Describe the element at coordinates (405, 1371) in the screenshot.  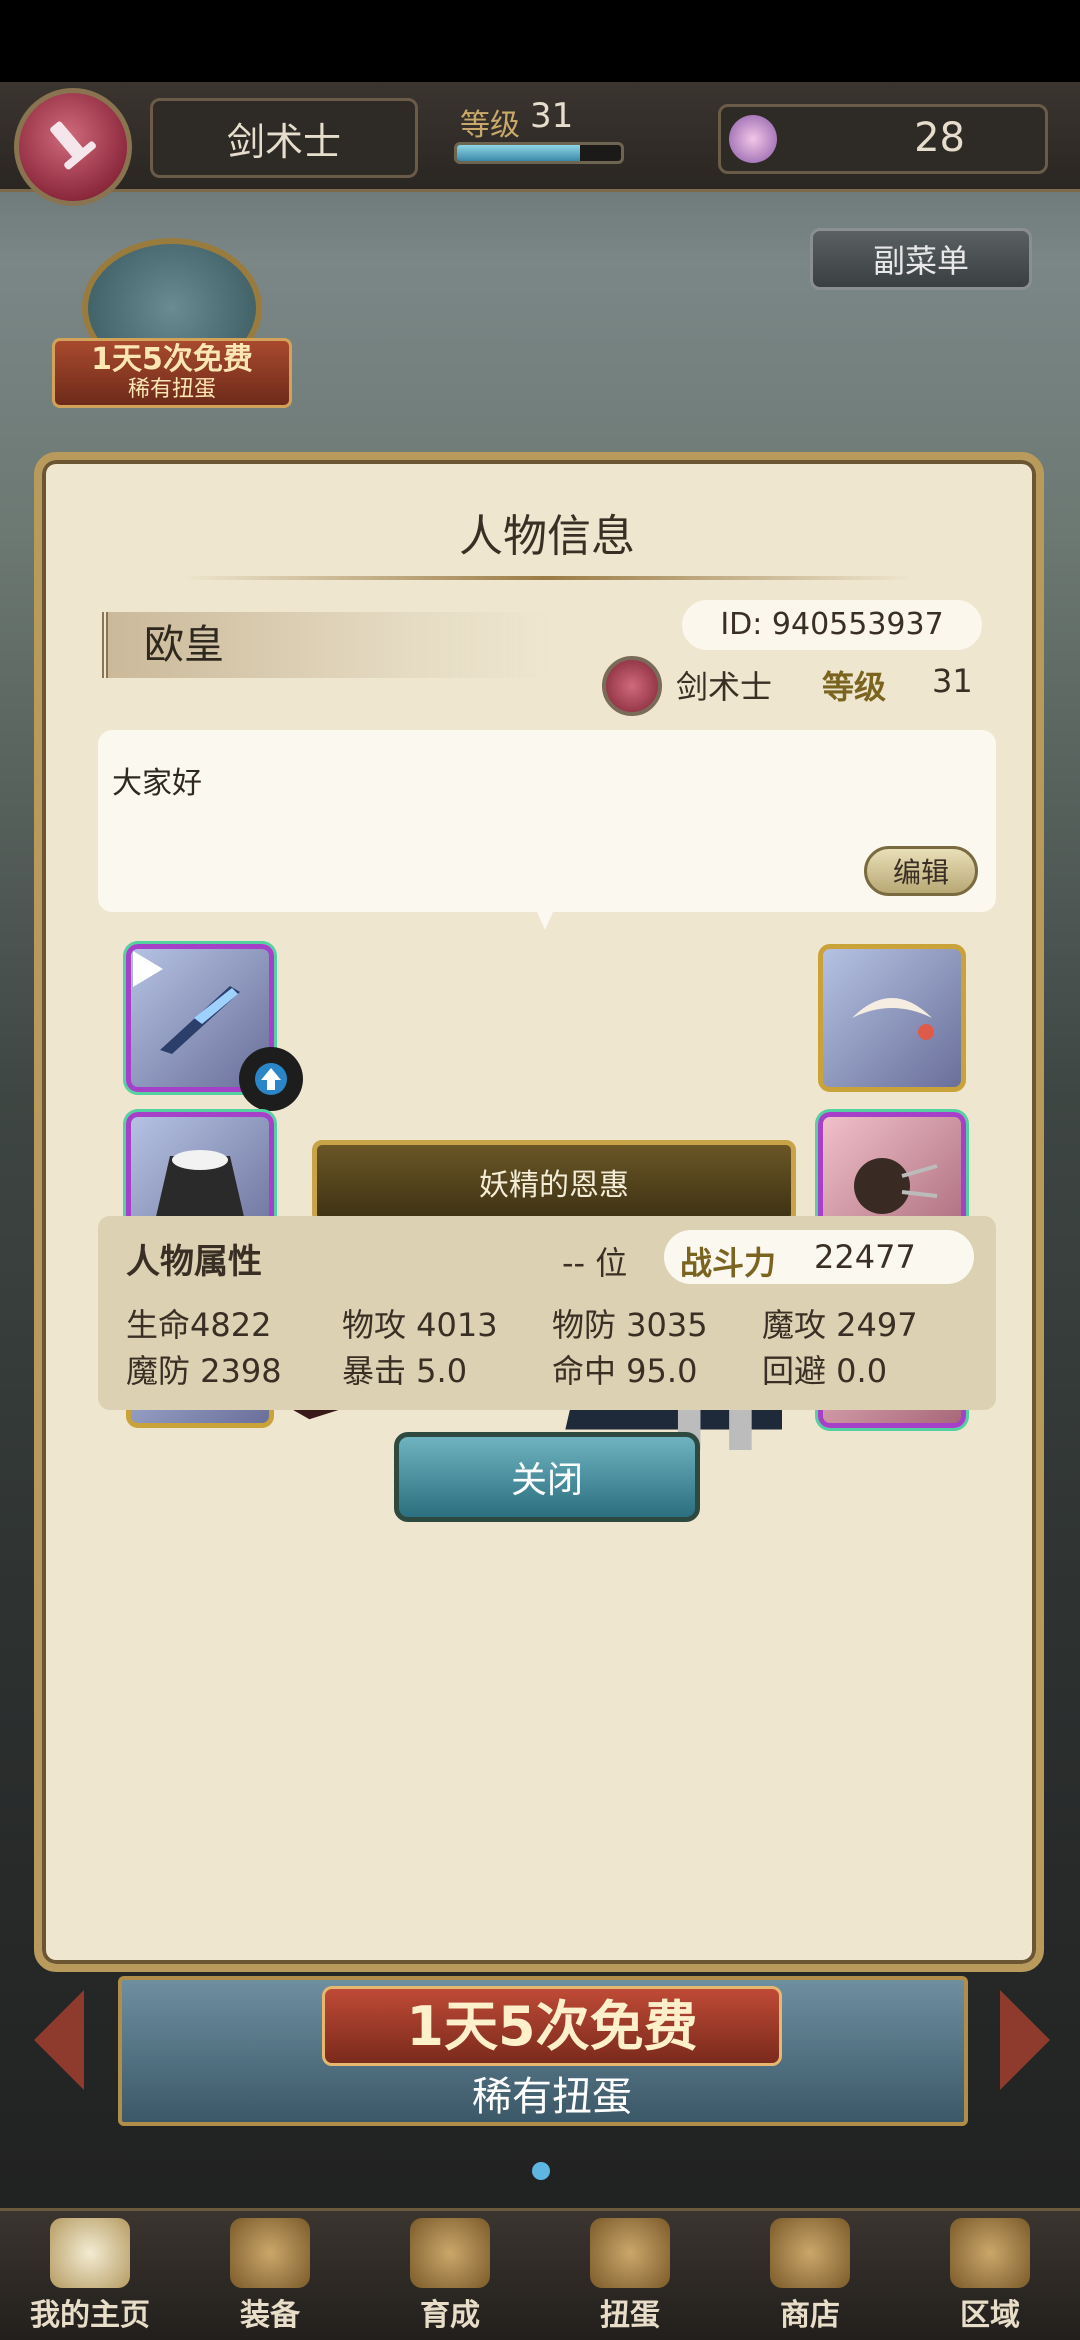
I see `stat-critical: 暴击 5.0` at that location.